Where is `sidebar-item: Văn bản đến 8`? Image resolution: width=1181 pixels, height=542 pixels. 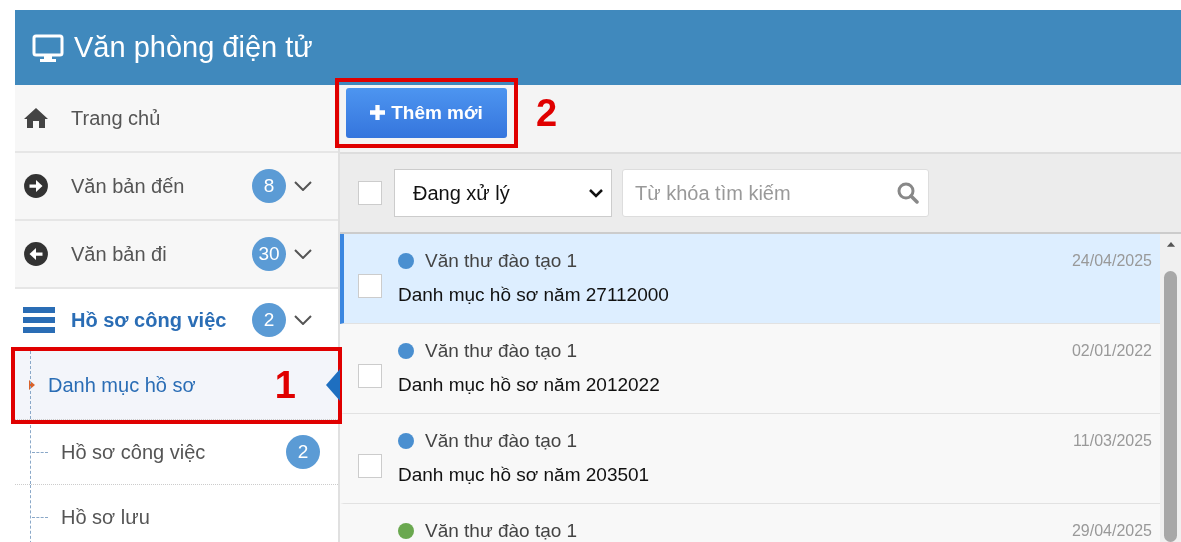 sidebar-item: Văn bản đến 8 is located at coordinates (176, 187).